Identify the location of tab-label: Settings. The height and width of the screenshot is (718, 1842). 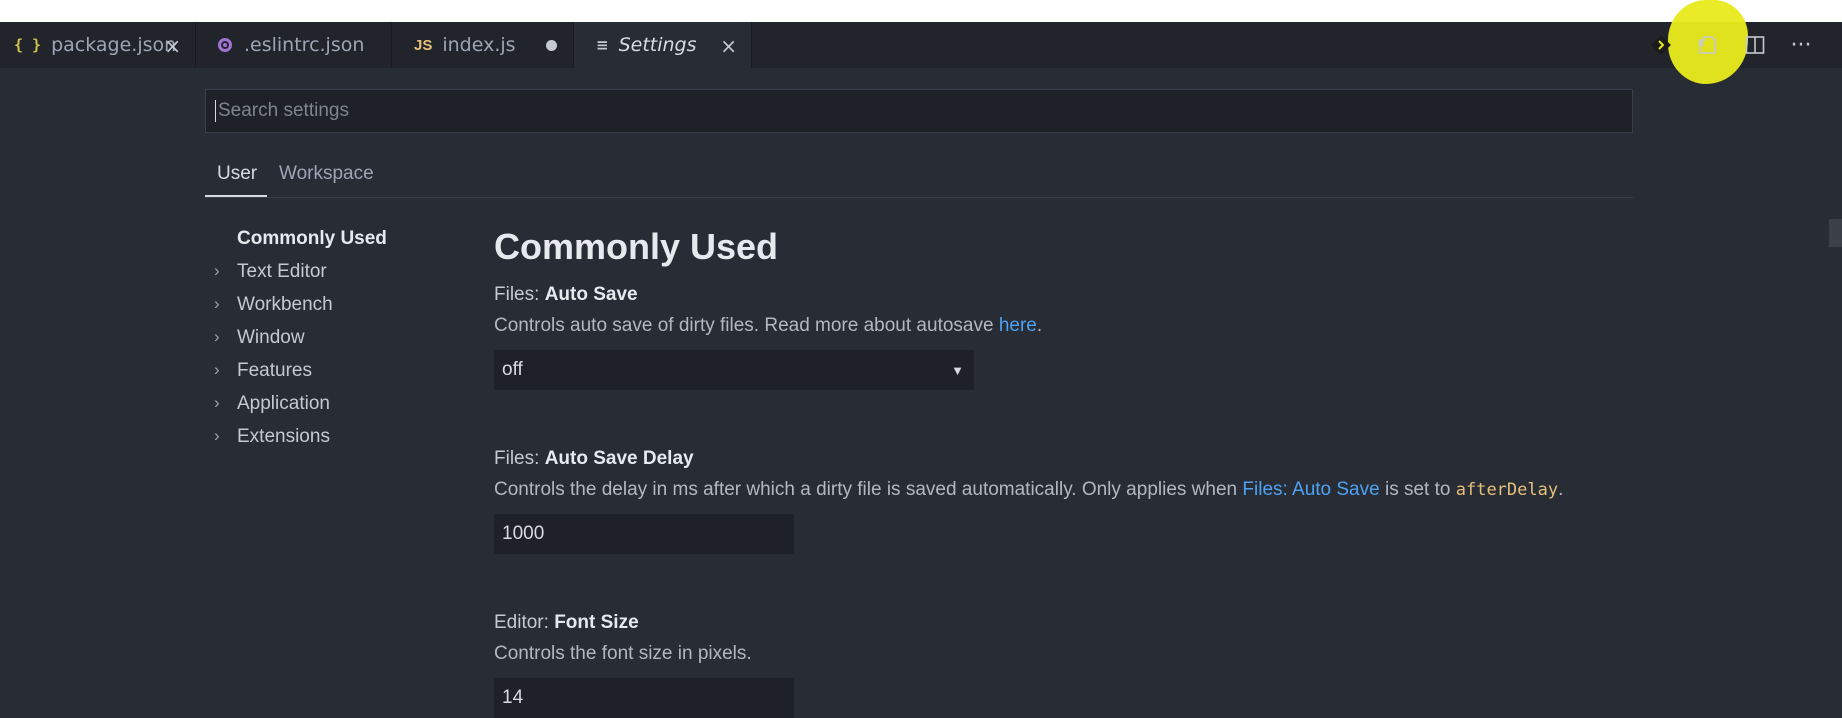
(657, 45).